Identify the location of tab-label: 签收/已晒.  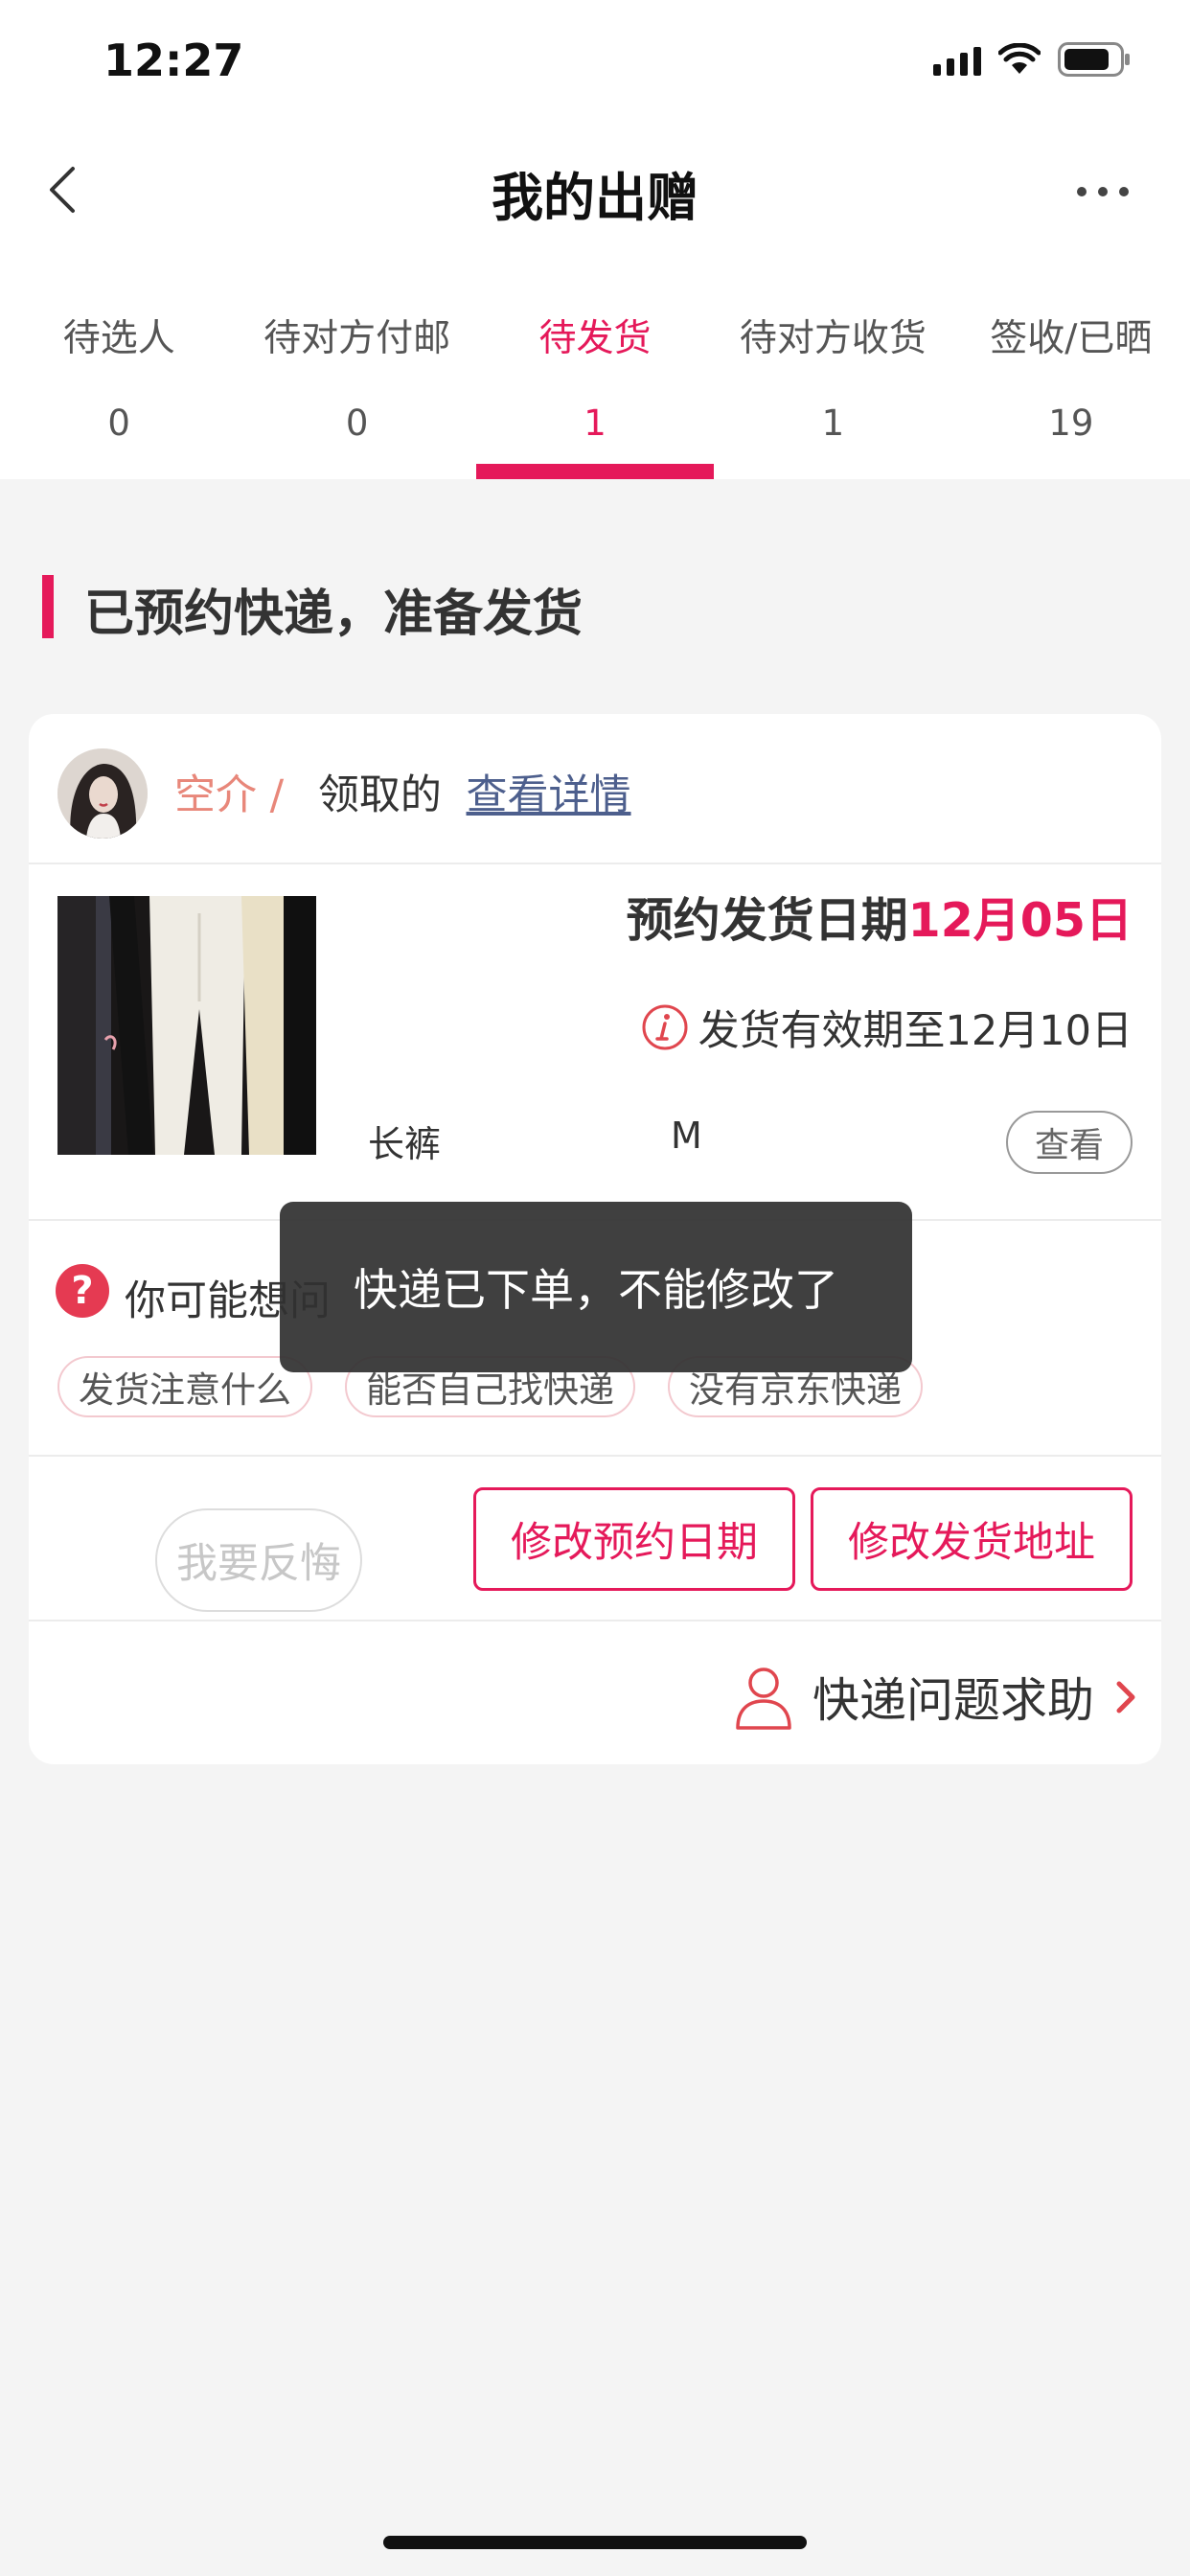
(1071, 338).